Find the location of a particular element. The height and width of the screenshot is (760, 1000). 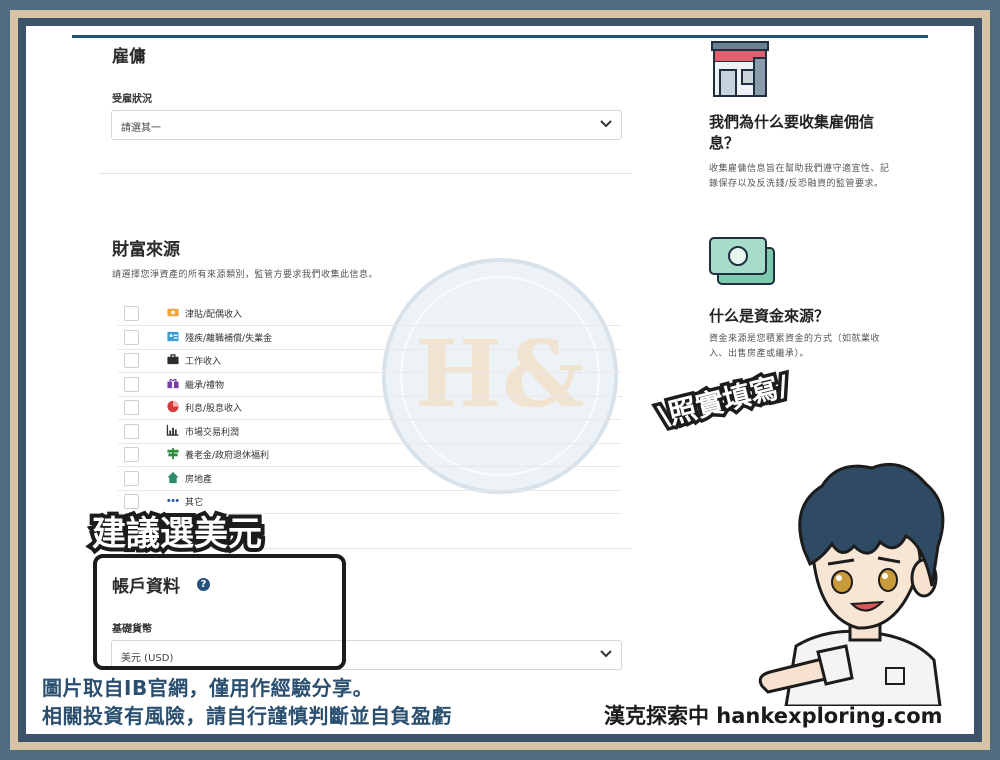

wealth-source-label: 市場交易利潤 is located at coordinates (212, 432).